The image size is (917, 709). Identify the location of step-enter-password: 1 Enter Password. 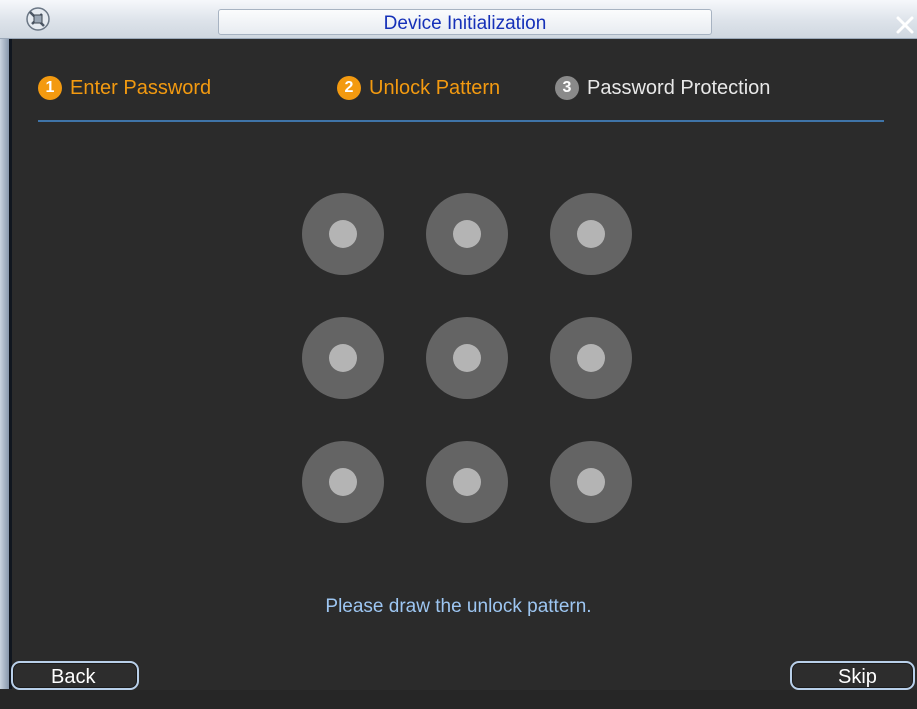
(124, 88).